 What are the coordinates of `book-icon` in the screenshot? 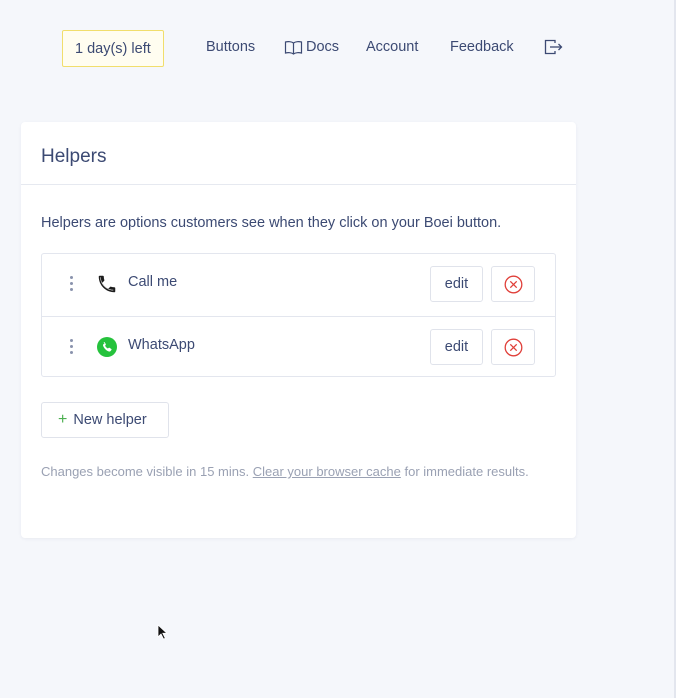 It's located at (293, 47).